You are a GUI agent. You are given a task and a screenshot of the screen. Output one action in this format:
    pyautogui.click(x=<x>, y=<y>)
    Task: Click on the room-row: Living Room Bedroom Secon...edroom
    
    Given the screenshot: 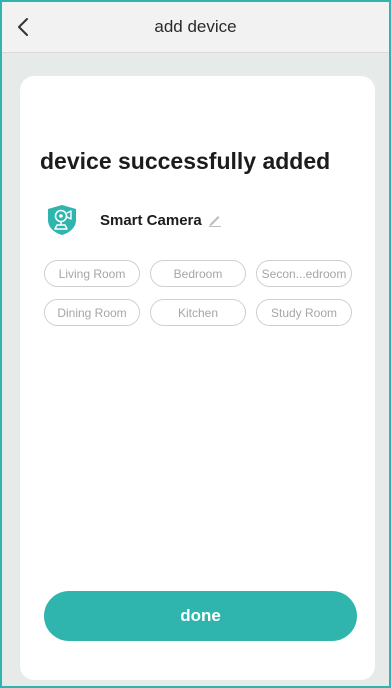 What is the action you would take?
    pyautogui.click(x=204, y=273)
    